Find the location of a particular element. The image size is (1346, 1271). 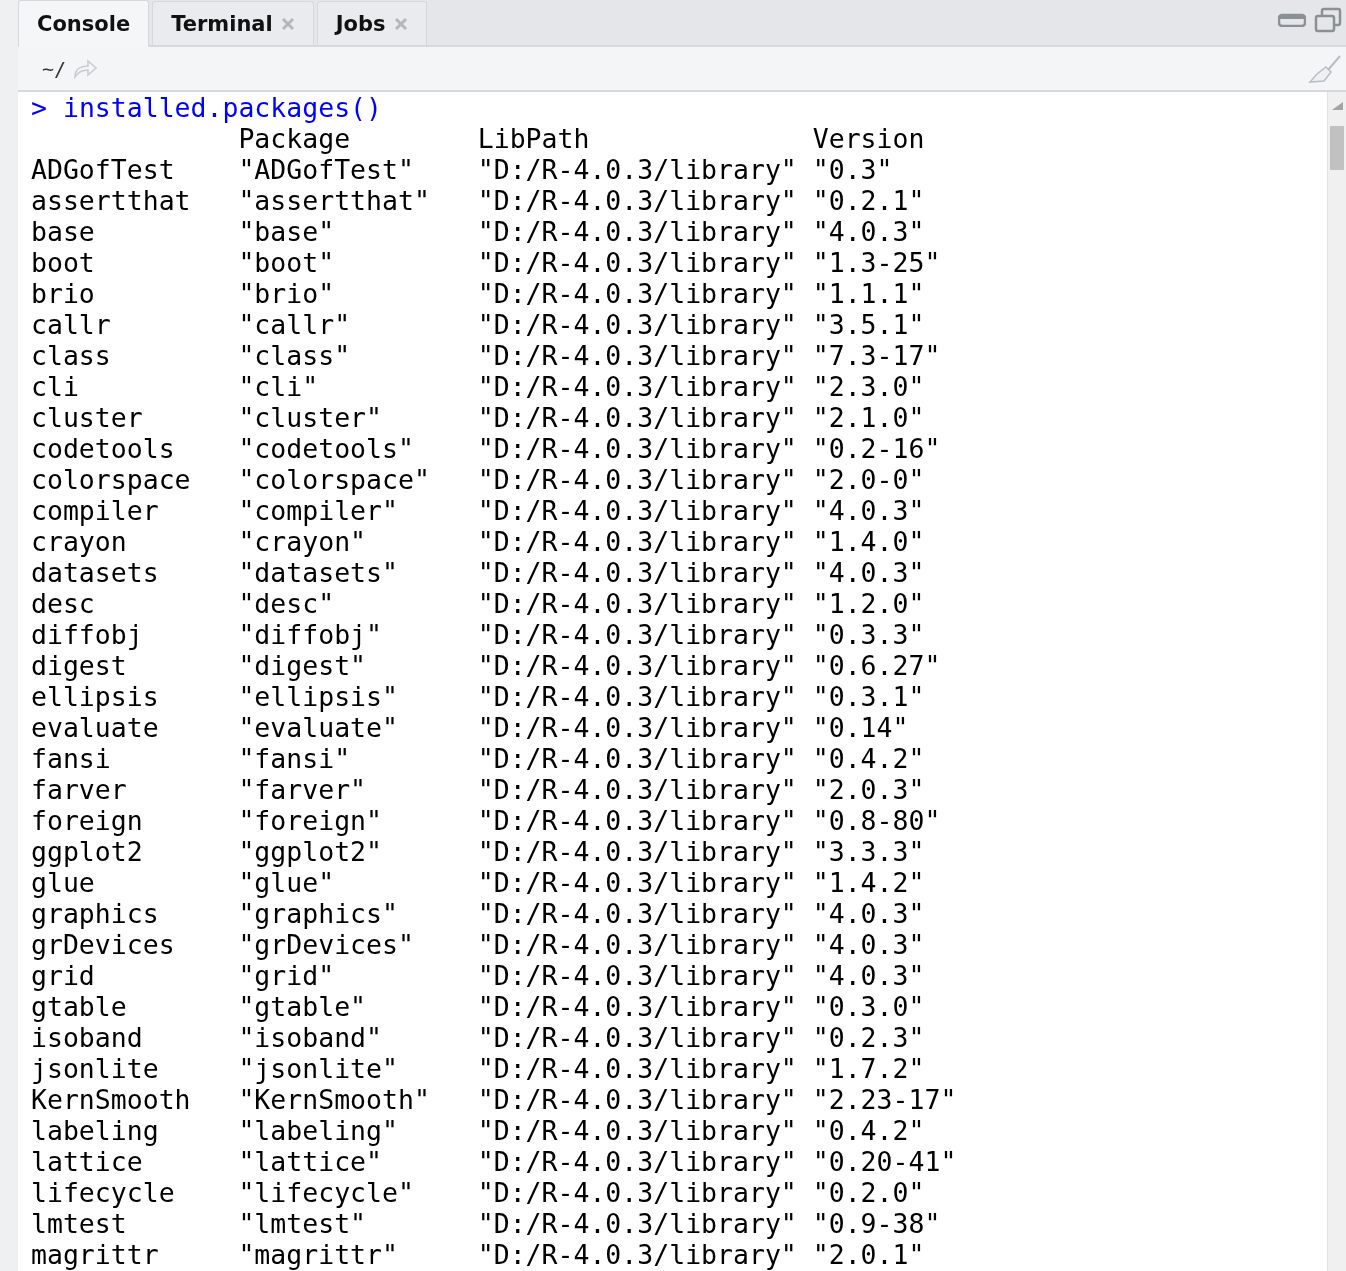

table-cell-text: "brio" is located at coordinates (287, 293).